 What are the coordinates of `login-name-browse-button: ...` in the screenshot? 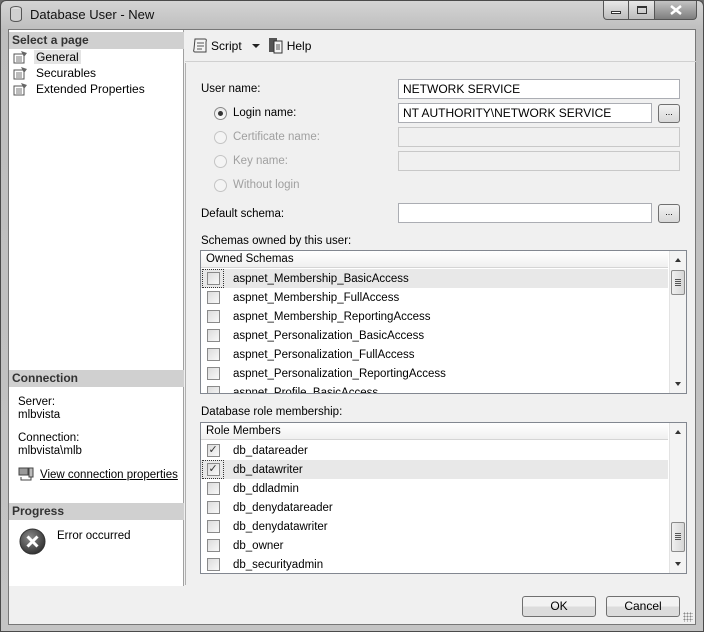 It's located at (669, 113).